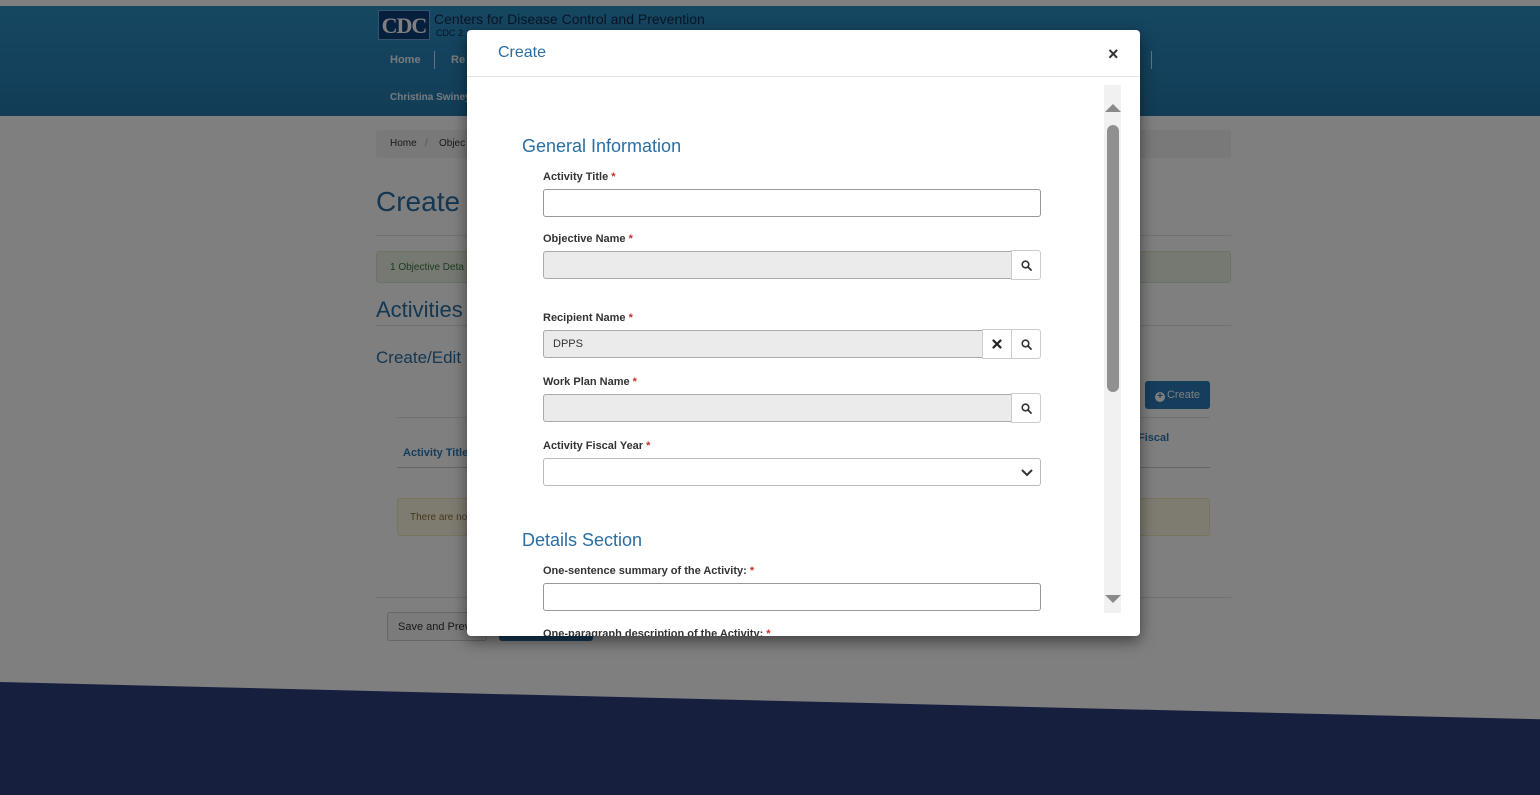 This screenshot has width=1540, height=795. What do you see at coordinates (588, 239) in the screenshot?
I see `objective-name-label: Objective Name *` at bounding box center [588, 239].